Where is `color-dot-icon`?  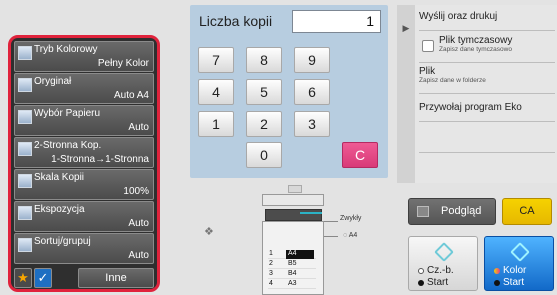
color-dot-icon is located at coordinates (497, 271).